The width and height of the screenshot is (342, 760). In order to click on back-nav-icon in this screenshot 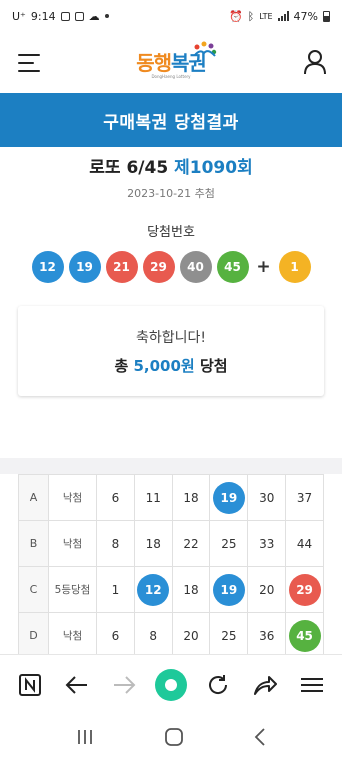, I will do `click(260, 737)`.